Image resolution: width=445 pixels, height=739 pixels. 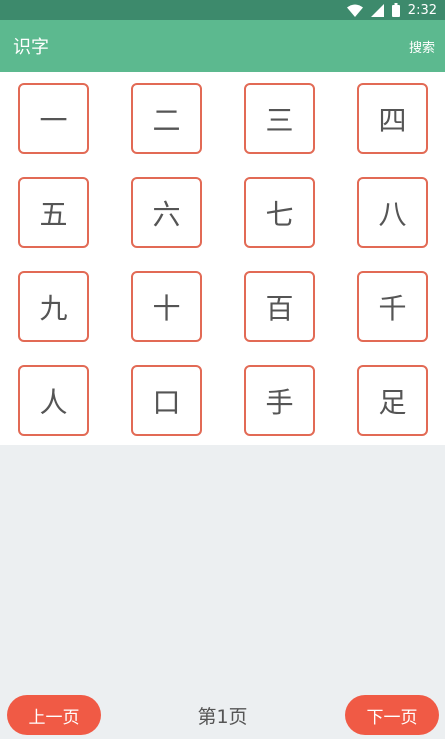 I want to click on character-card: 人, so click(x=53, y=400).